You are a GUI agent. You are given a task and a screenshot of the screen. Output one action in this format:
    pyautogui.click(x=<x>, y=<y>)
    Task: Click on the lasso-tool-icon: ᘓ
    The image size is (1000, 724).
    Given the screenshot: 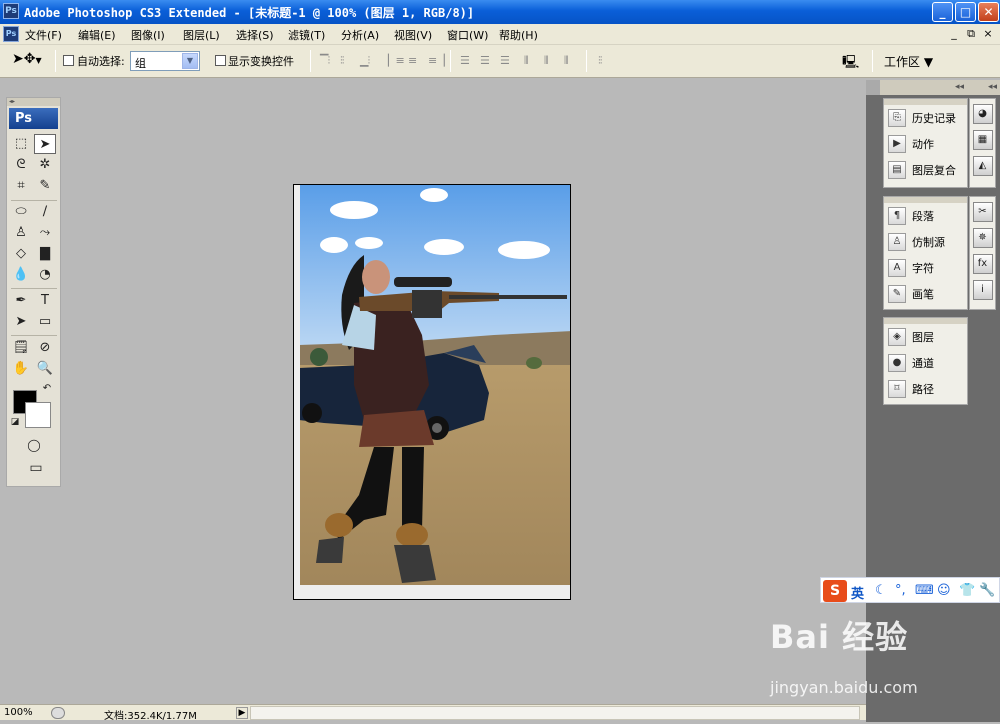 What is the action you would take?
    pyautogui.click(x=21, y=165)
    